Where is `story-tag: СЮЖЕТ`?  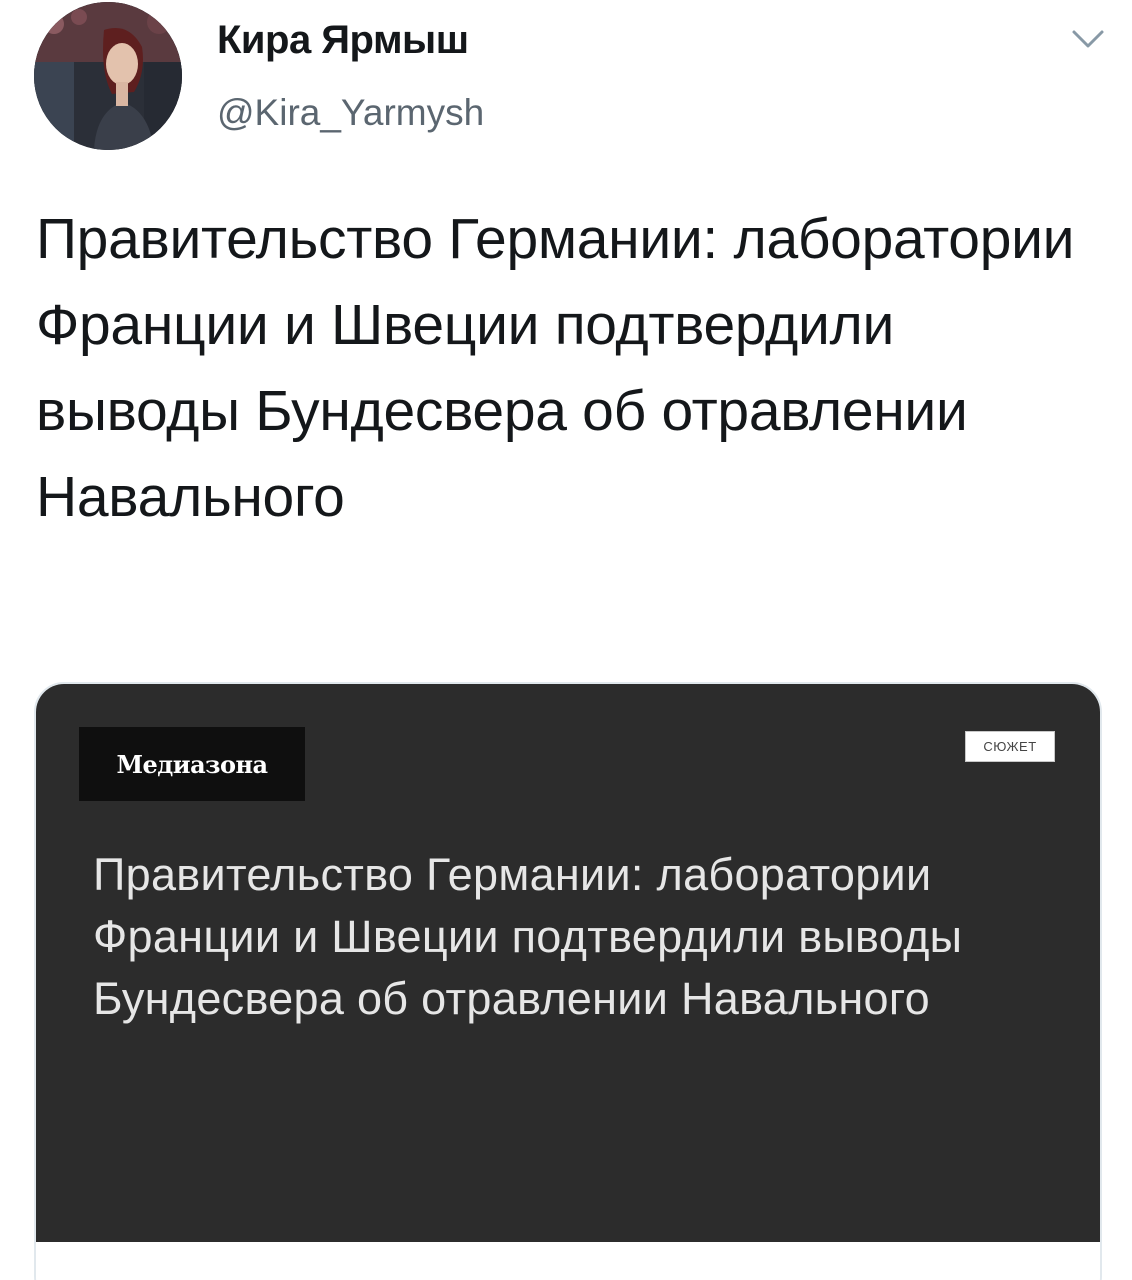 story-tag: СЮЖЕТ is located at coordinates (1010, 746).